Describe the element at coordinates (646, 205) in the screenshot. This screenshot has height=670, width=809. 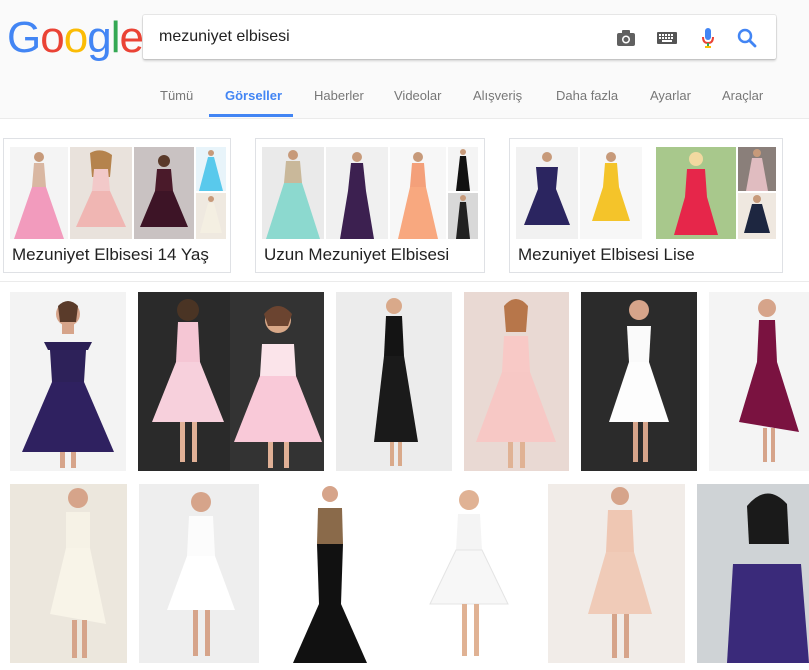
I see `related-search-card: Mezuniyet Elbisesi Lise` at that location.